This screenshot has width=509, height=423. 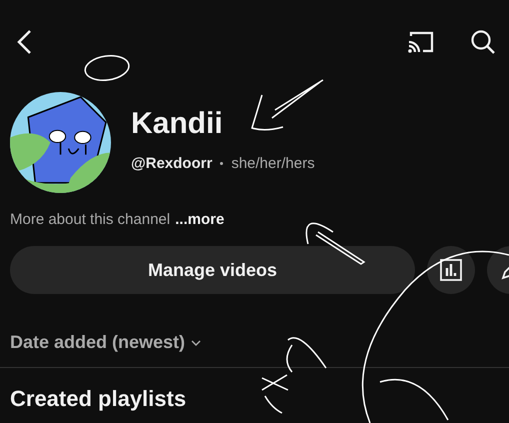 I want to click on bar-chart-icon, so click(x=451, y=270).